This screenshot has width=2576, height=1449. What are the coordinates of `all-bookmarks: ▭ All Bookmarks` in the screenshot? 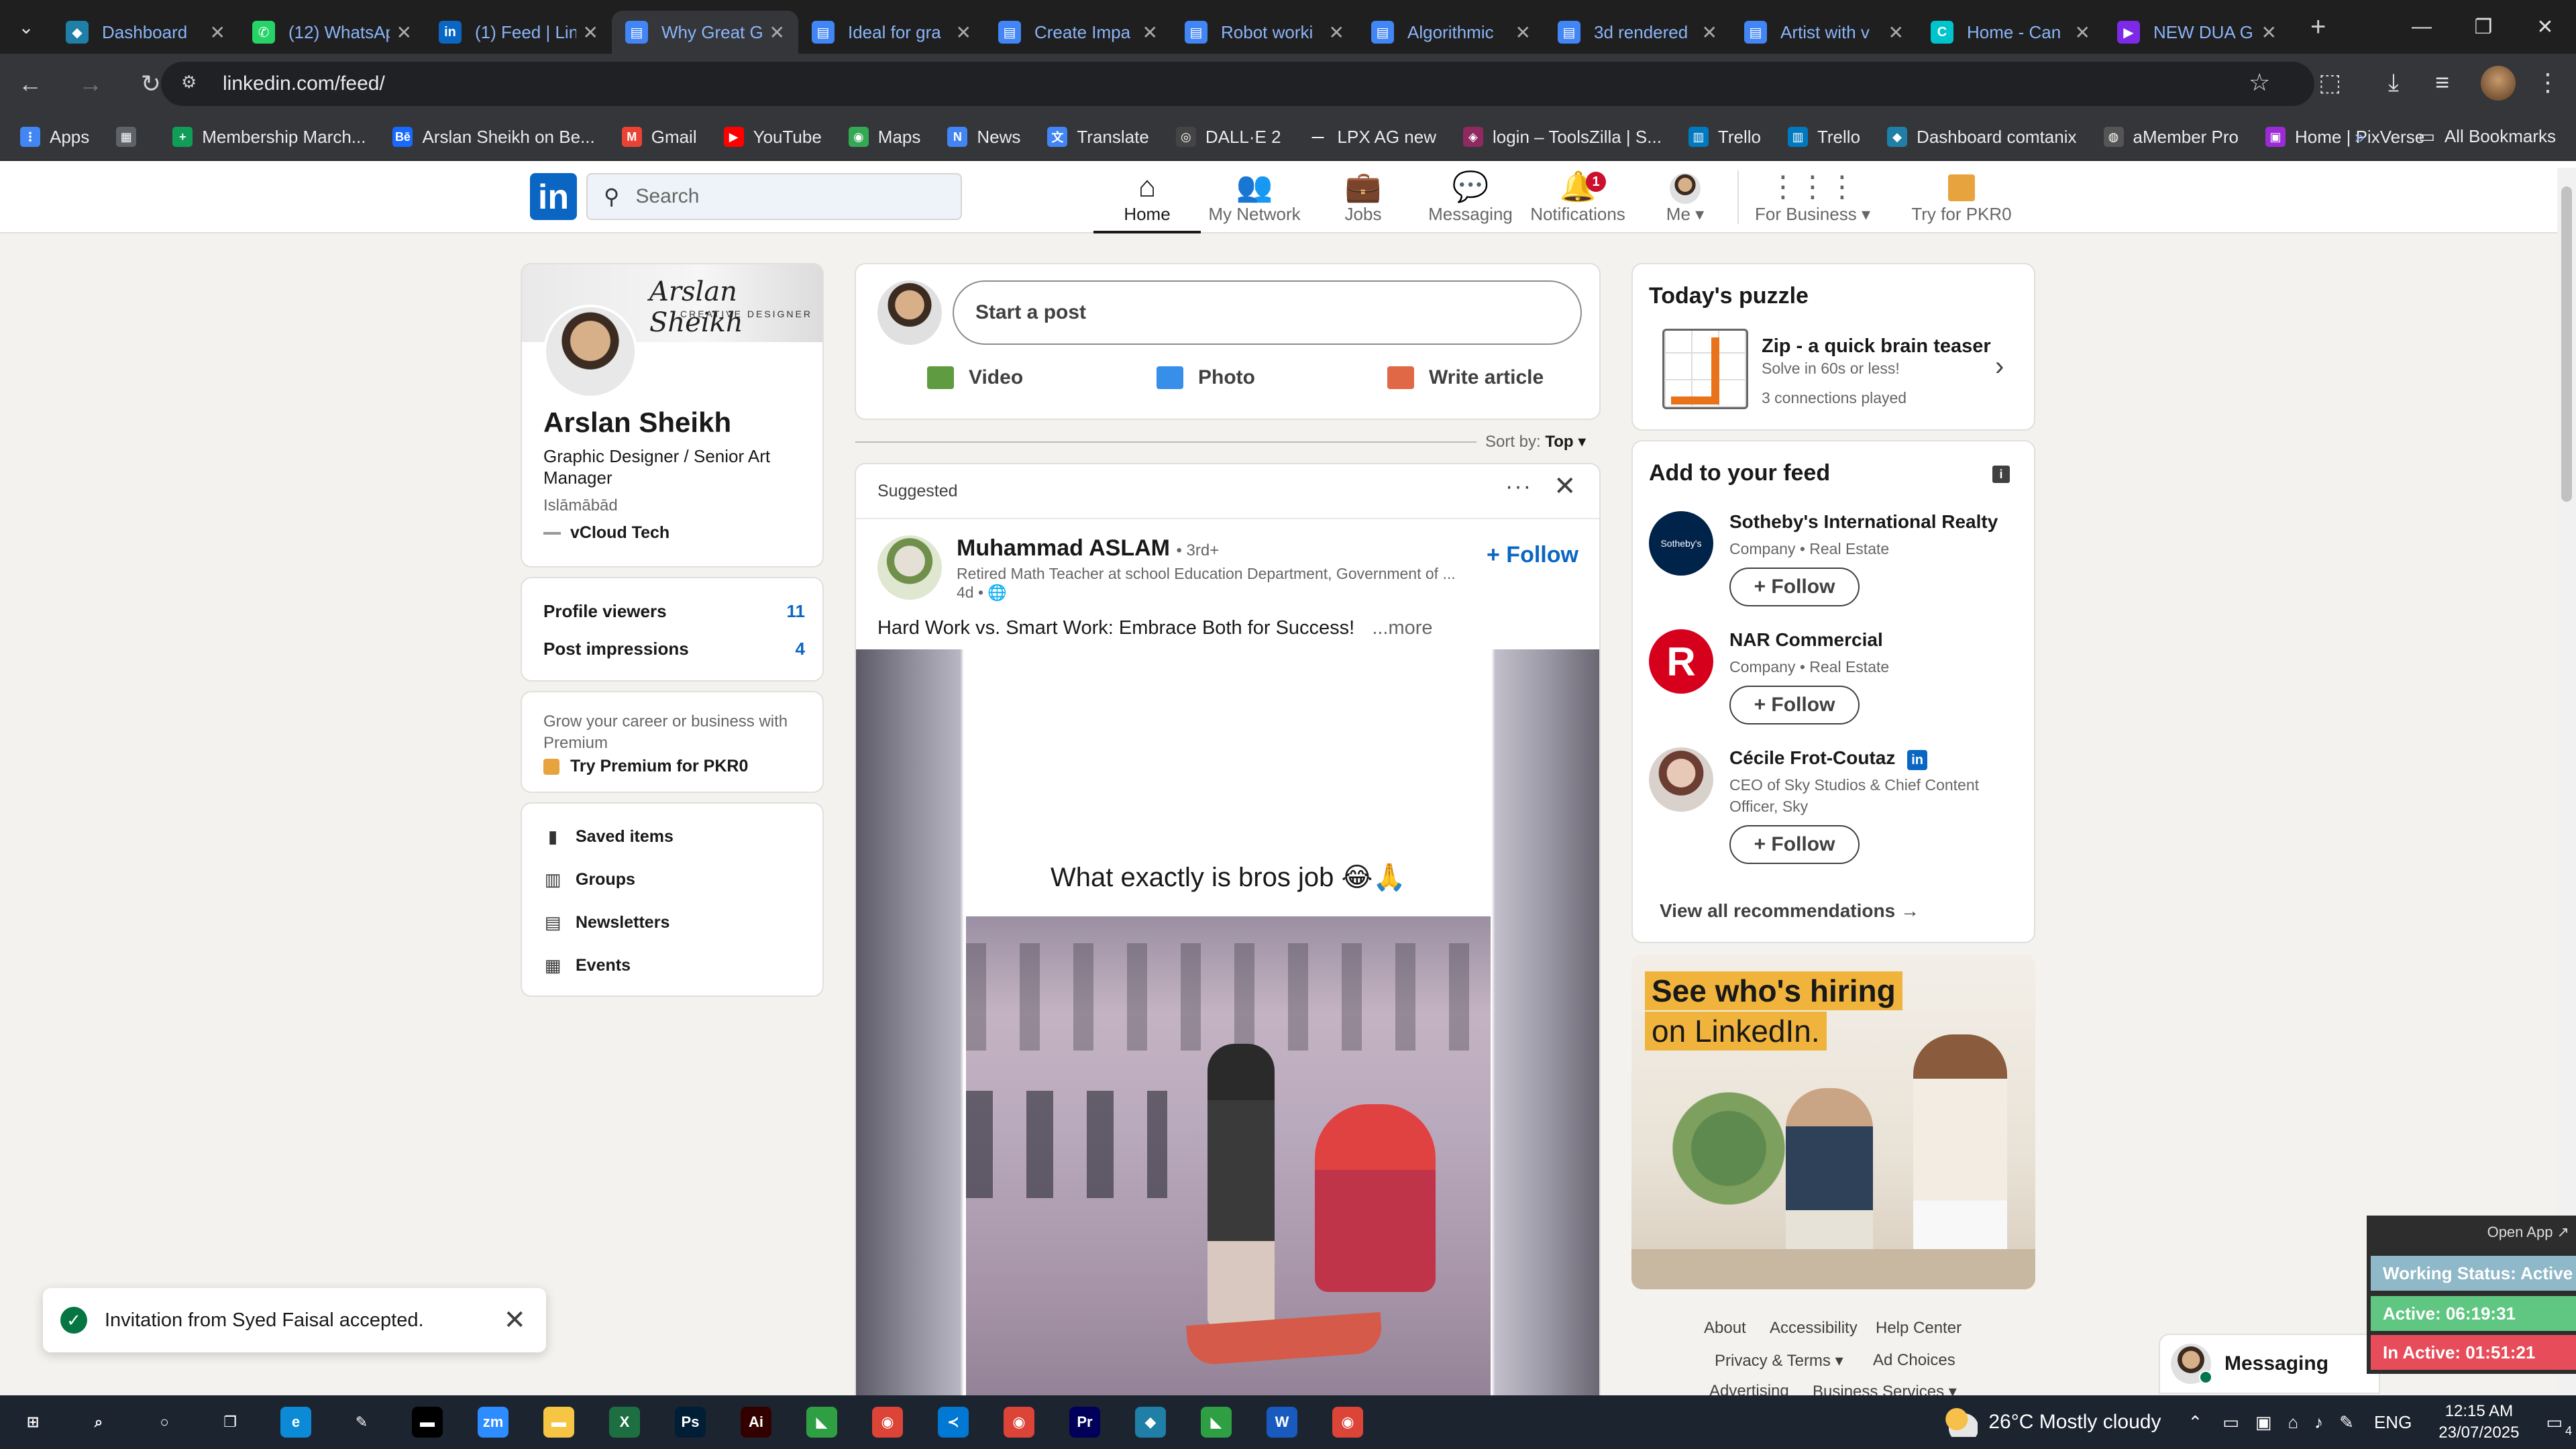 It's located at (2487, 136).